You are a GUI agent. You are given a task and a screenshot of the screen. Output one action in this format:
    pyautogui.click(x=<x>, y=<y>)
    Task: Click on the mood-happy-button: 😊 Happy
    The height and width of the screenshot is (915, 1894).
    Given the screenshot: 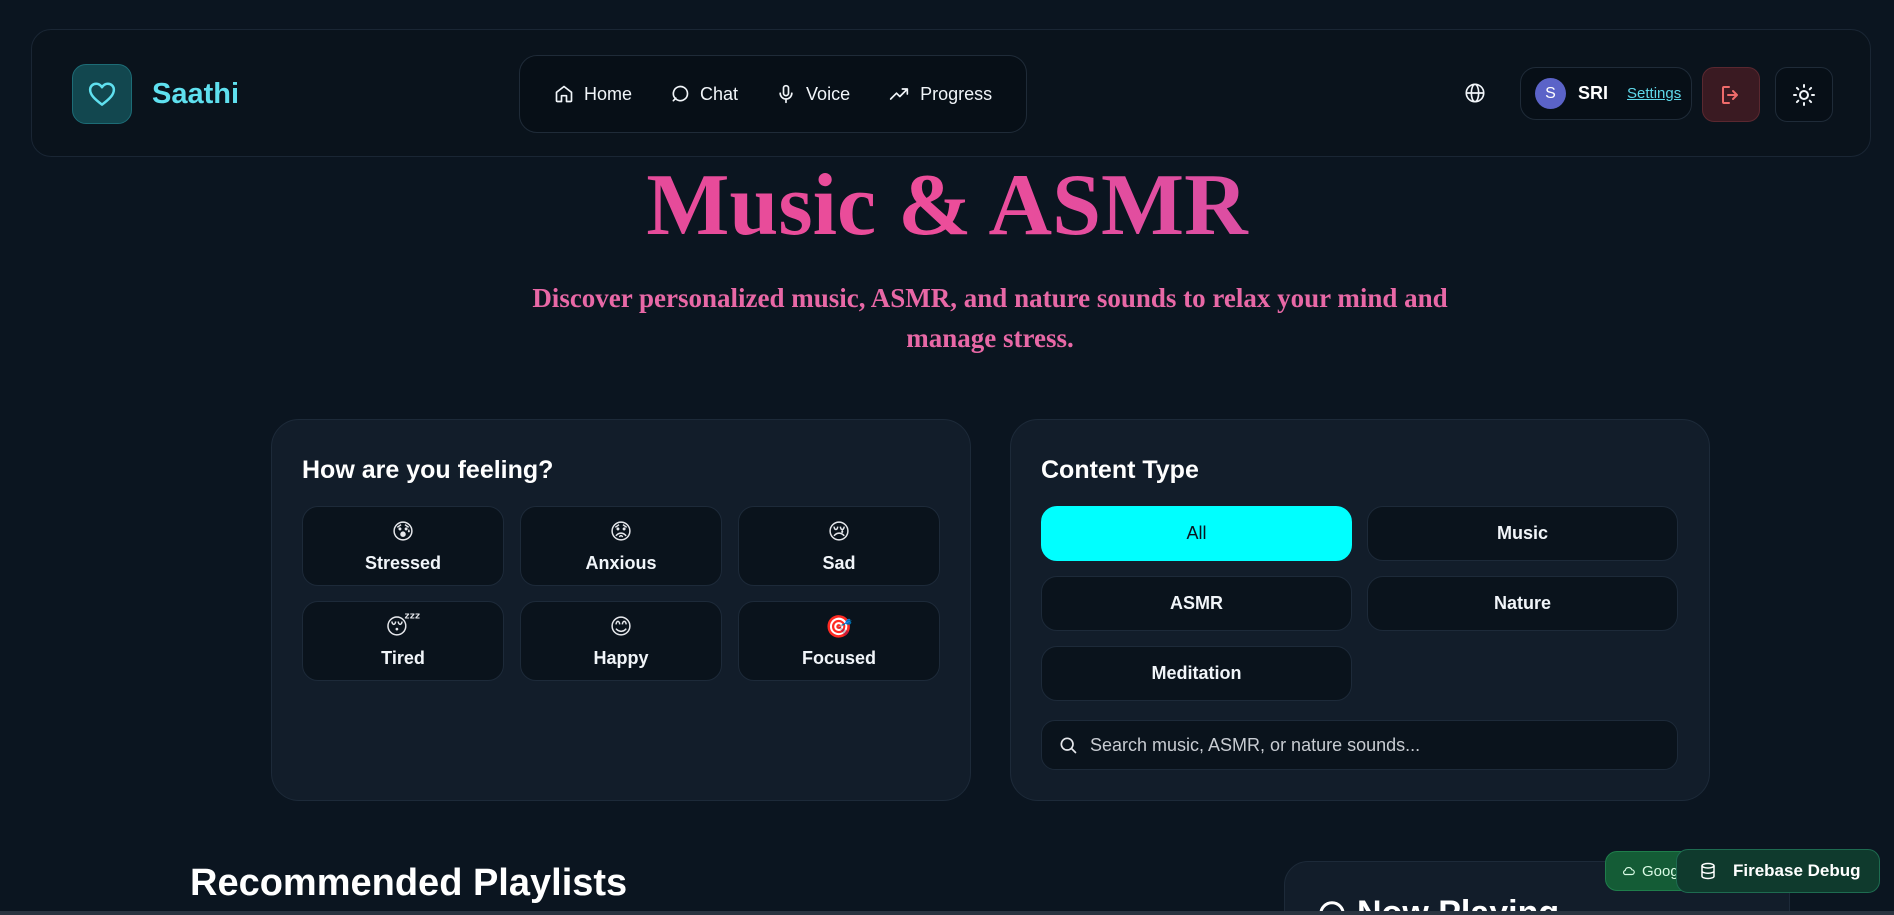 What is the action you would take?
    pyautogui.click(x=621, y=641)
    